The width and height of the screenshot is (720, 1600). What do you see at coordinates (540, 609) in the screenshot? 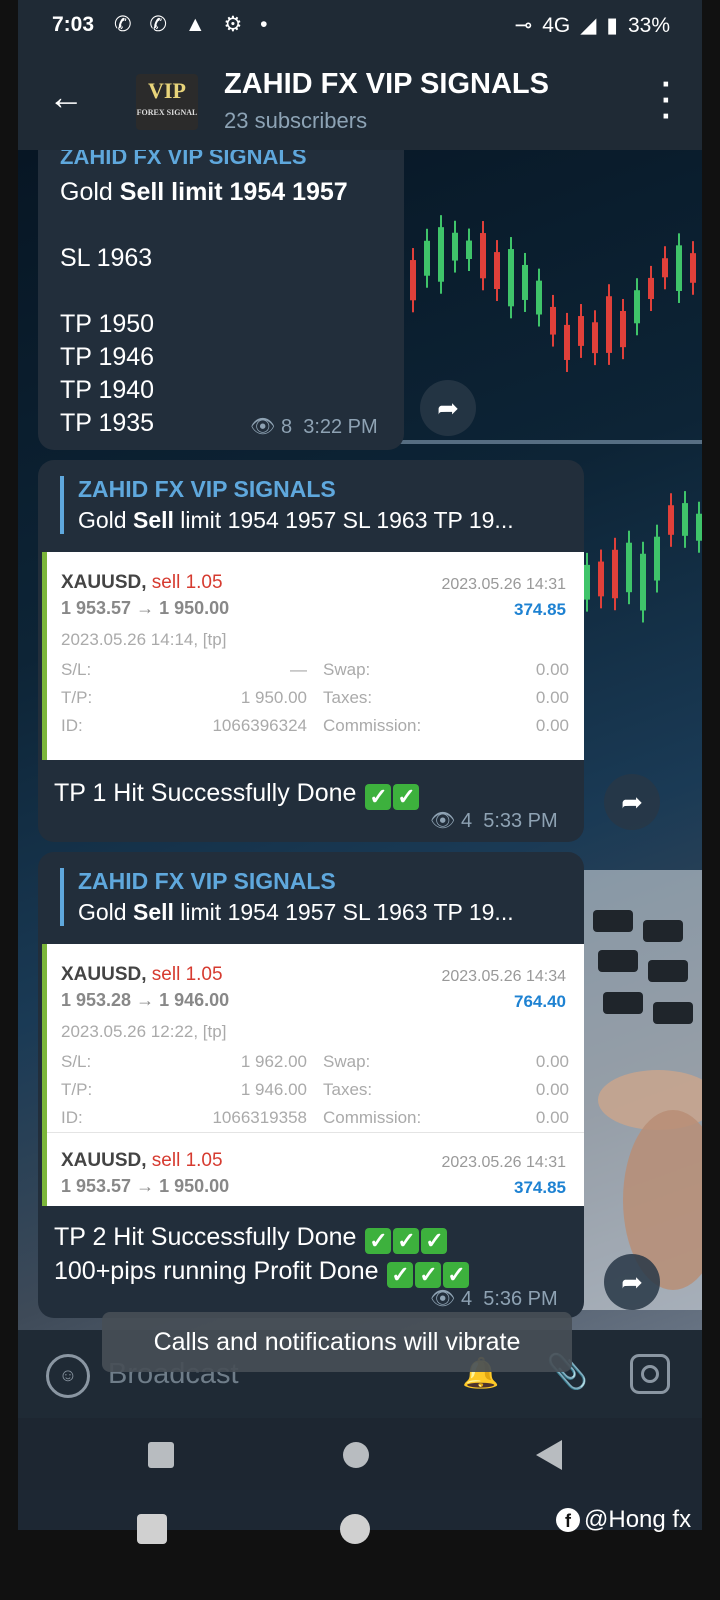
I see `trade-profit: 374.85` at bounding box center [540, 609].